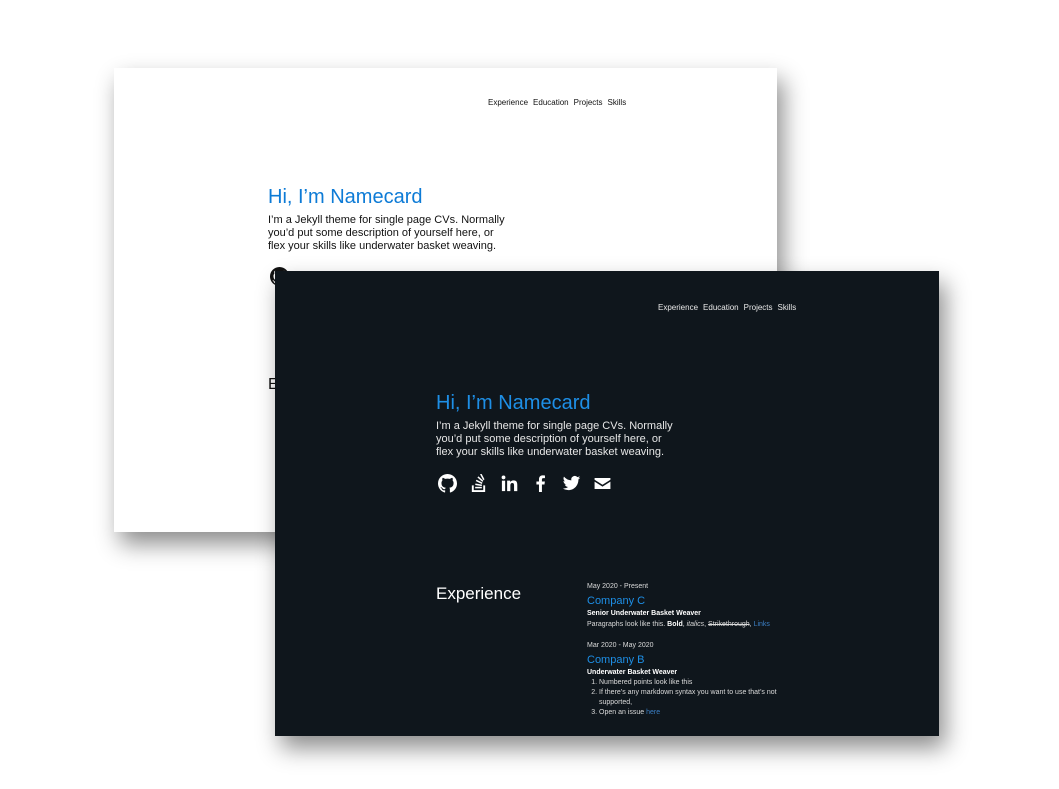 The height and width of the screenshot is (789, 1059). I want to click on social-links, so click(524, 483).